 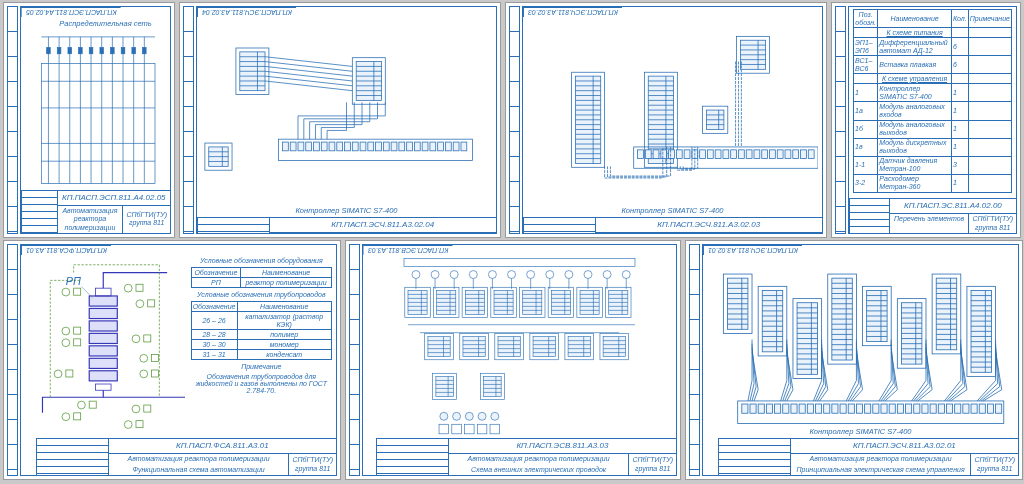 I want to click on drawing-code: КП.ПАСП.ЭСЧ.811.А3.02.01, so click(x=904, y=447).